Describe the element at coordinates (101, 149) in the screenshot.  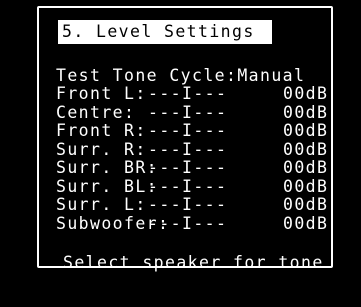
I see `speaker-name: Surr. R:` at that location.